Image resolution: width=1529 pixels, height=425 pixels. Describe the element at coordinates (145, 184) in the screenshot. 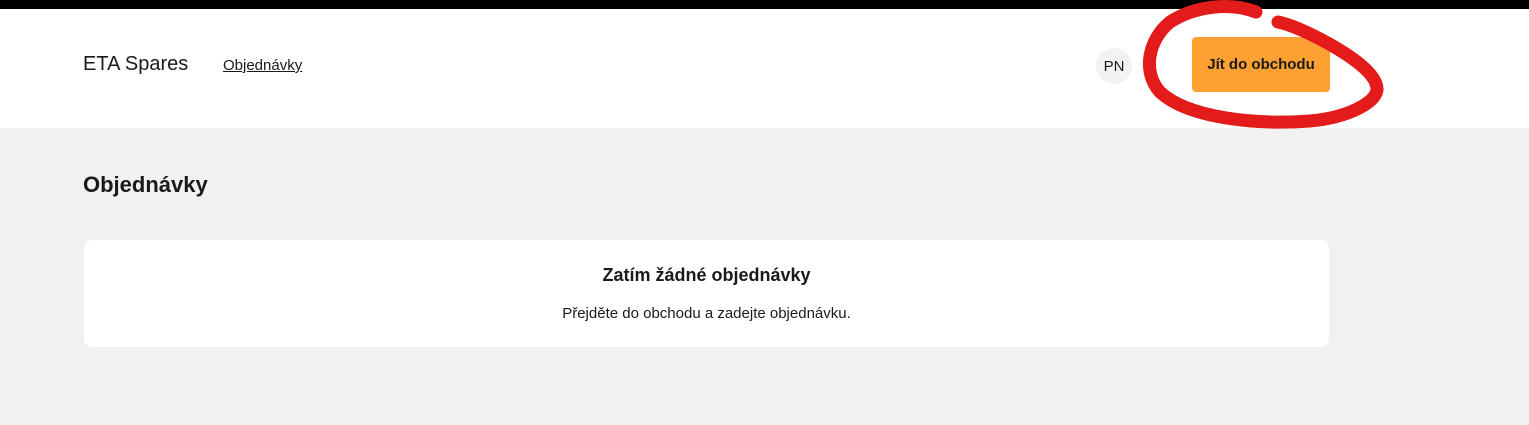

I see `page-title: Objednávky` at that location.